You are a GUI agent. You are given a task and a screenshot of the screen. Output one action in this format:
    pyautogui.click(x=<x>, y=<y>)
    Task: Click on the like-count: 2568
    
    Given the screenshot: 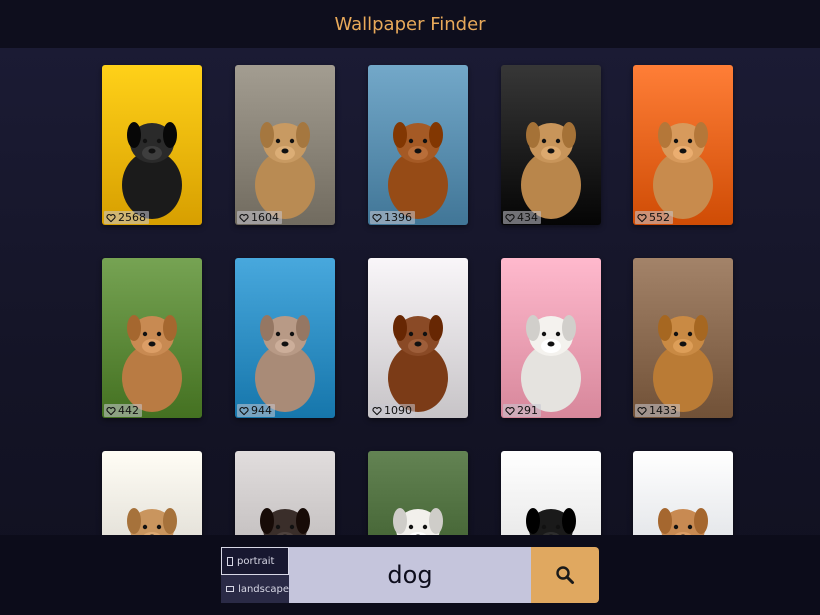 What is the action you would take?
    pyautogui.click(x=126, y=217)
    